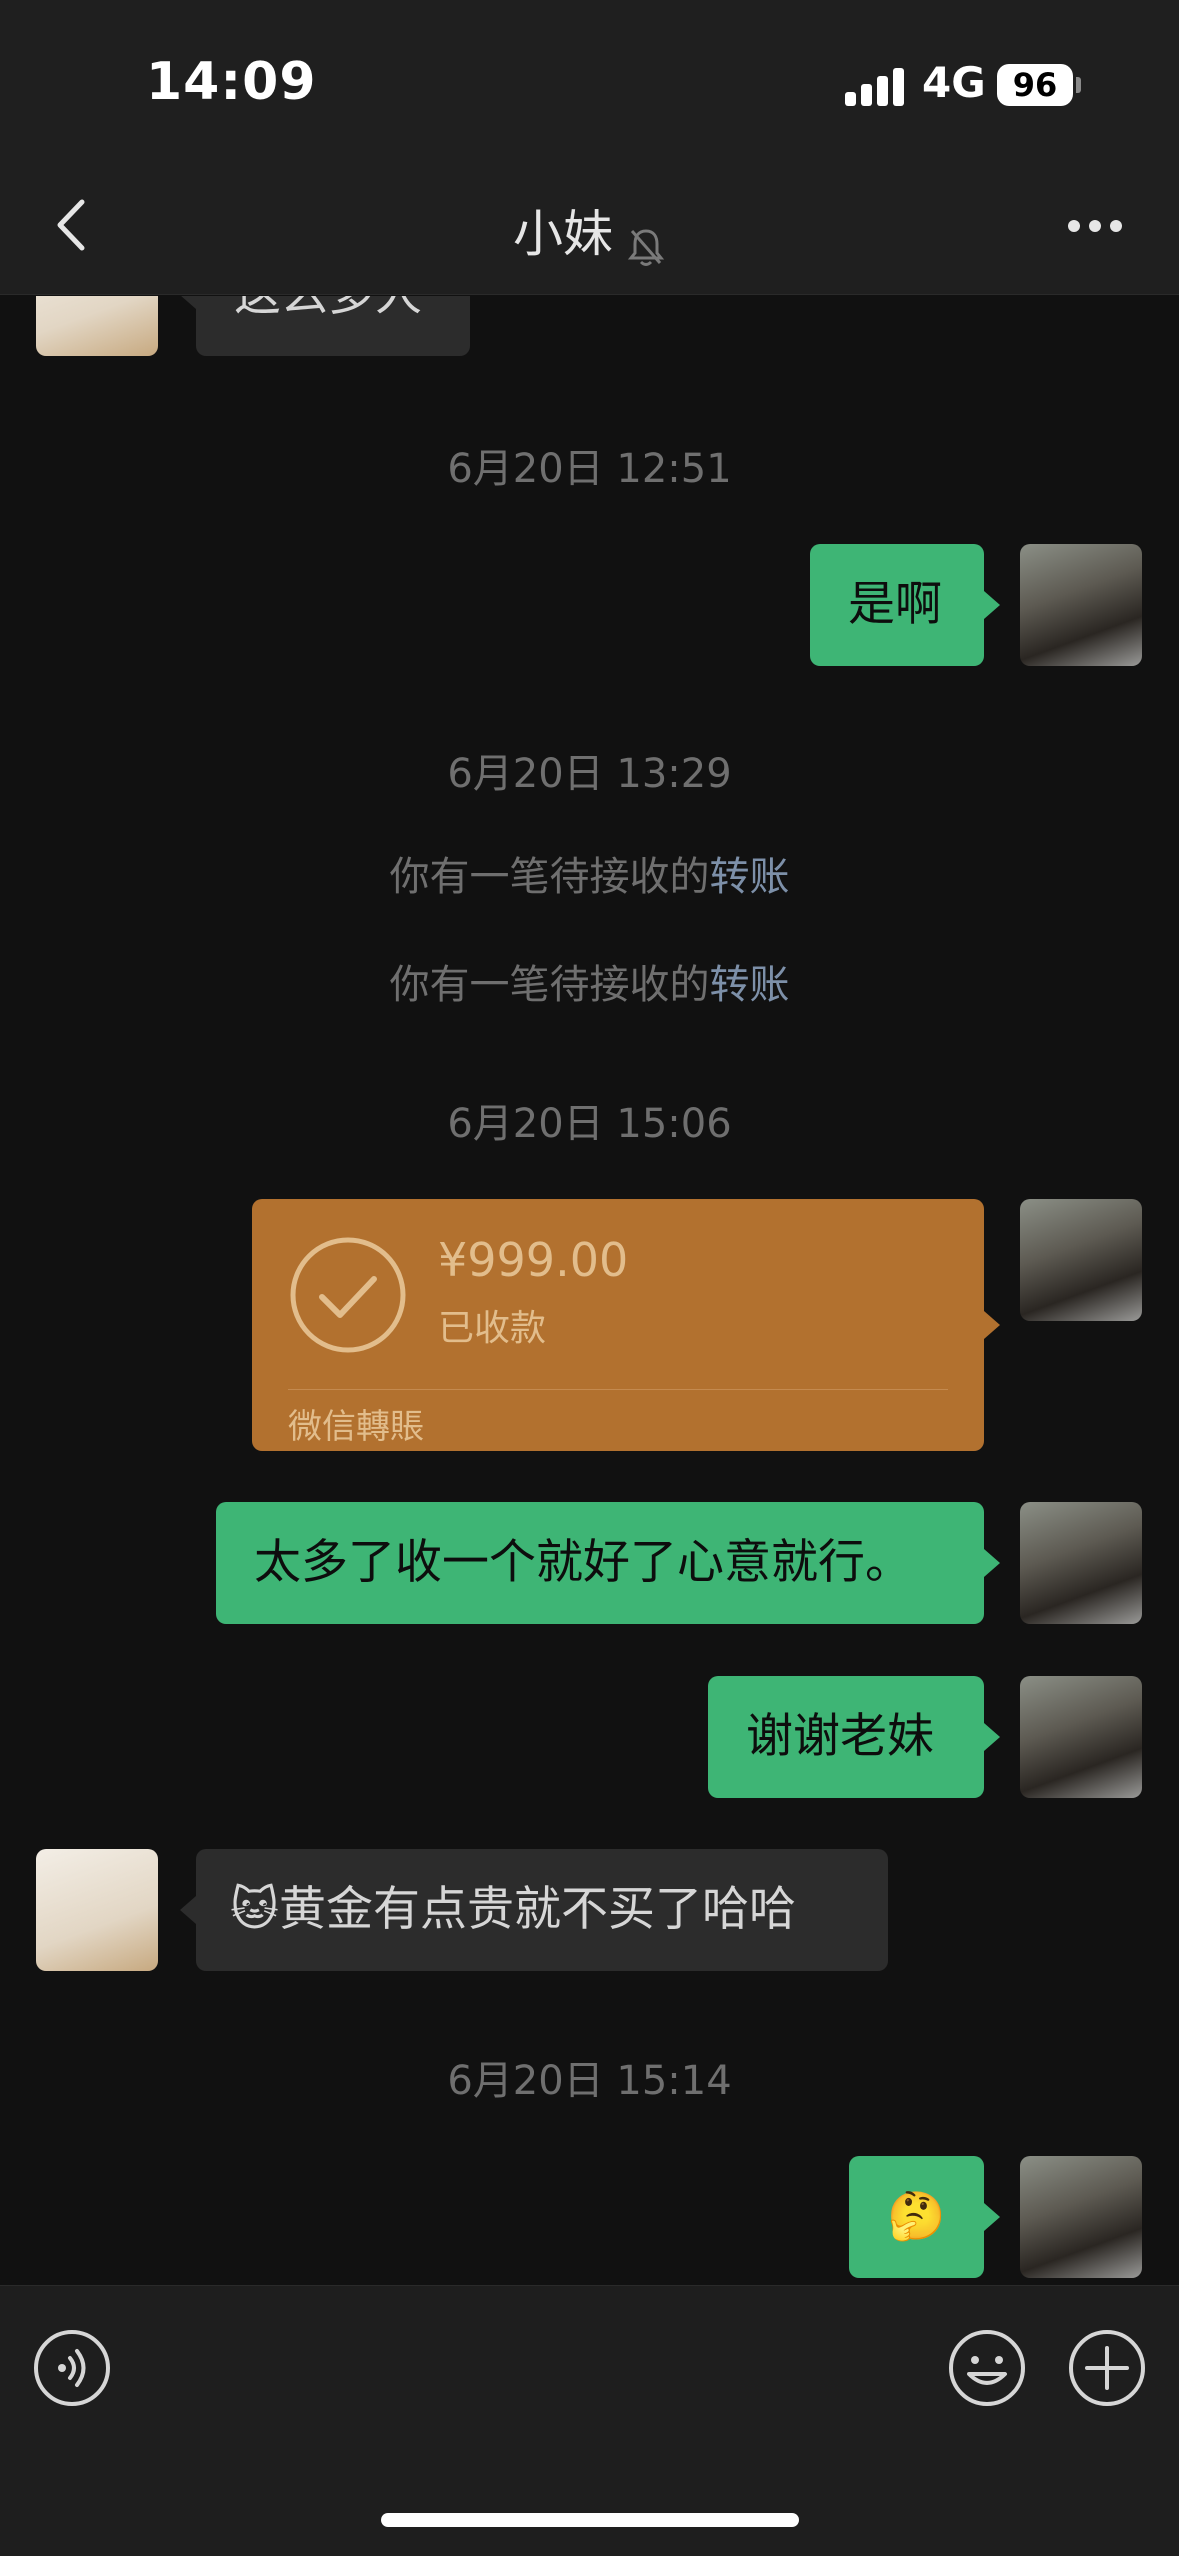 Image resolution: width=1179 pixels, height=2556 pixels. Describe the element at coordinates (333, 326) in the screenshot. I see `message-bubble-received: 这么多人` at that location.